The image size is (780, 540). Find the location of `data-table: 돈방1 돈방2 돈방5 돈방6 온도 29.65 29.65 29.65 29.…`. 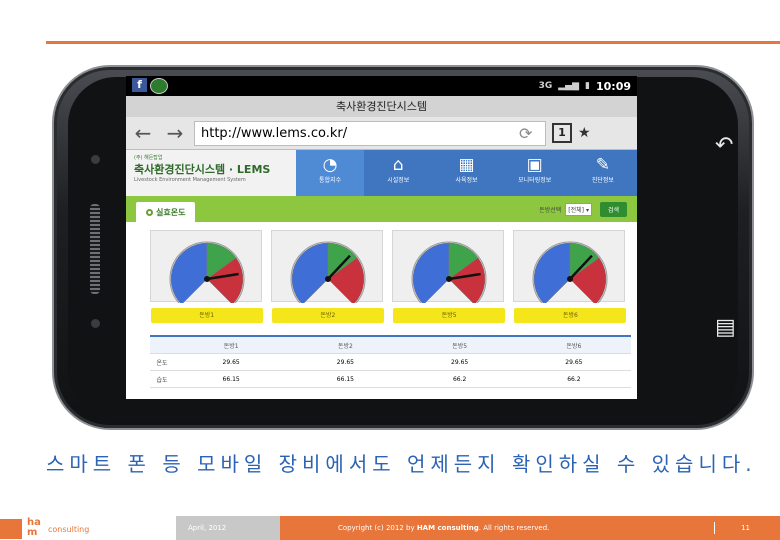

data-table: 돈방1 돈방2 돈방5 돈방6 온도 29.65 29.65 29.65 29.… is located at coordinates (390, 361).